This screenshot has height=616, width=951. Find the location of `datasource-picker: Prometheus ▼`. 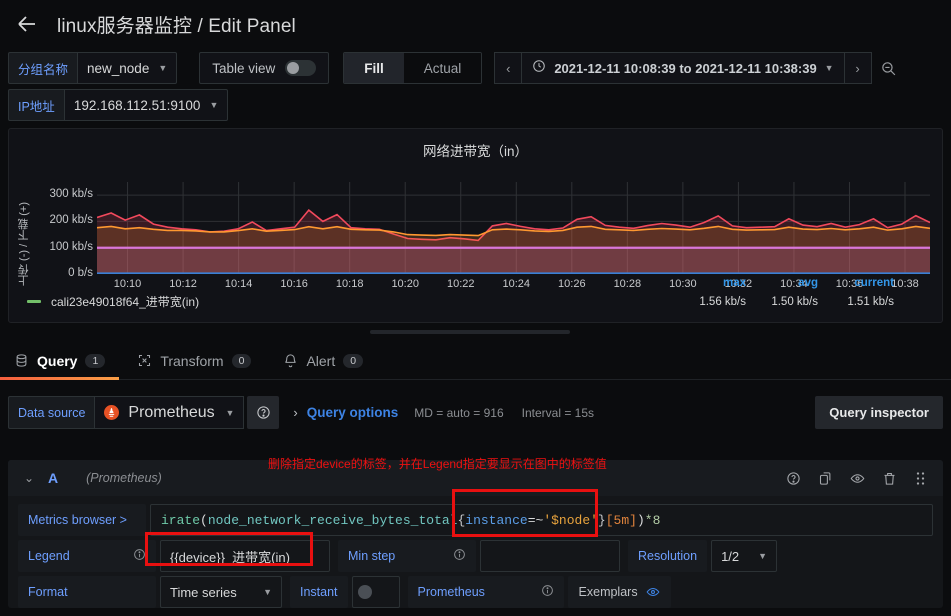

datasource-picker: Prometheus ▼ is located at coordinates (169, 412).